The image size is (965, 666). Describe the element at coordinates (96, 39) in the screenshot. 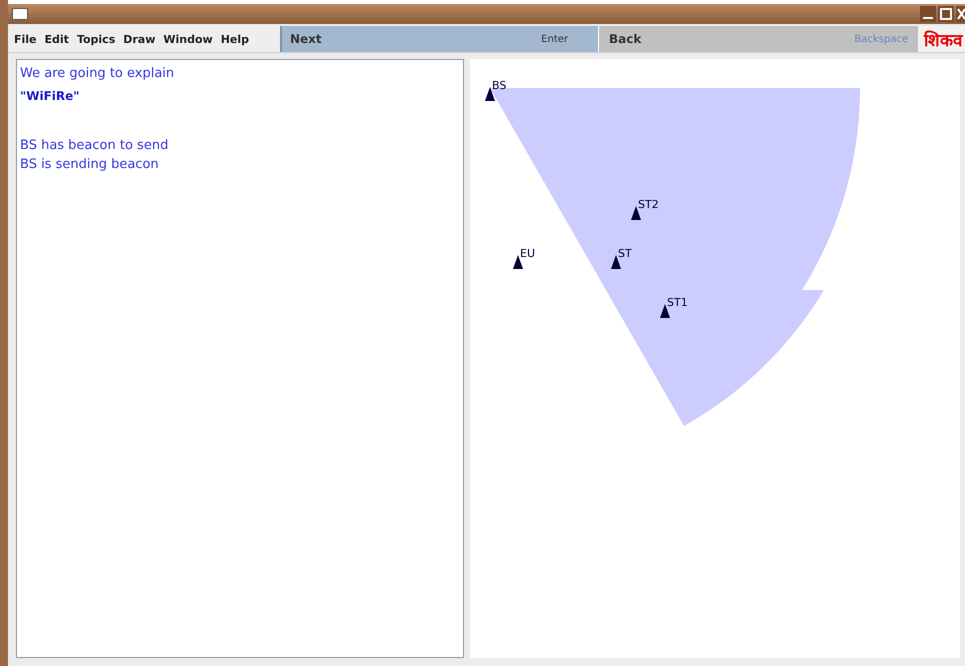

I see `menu-item: Topics` at that location.